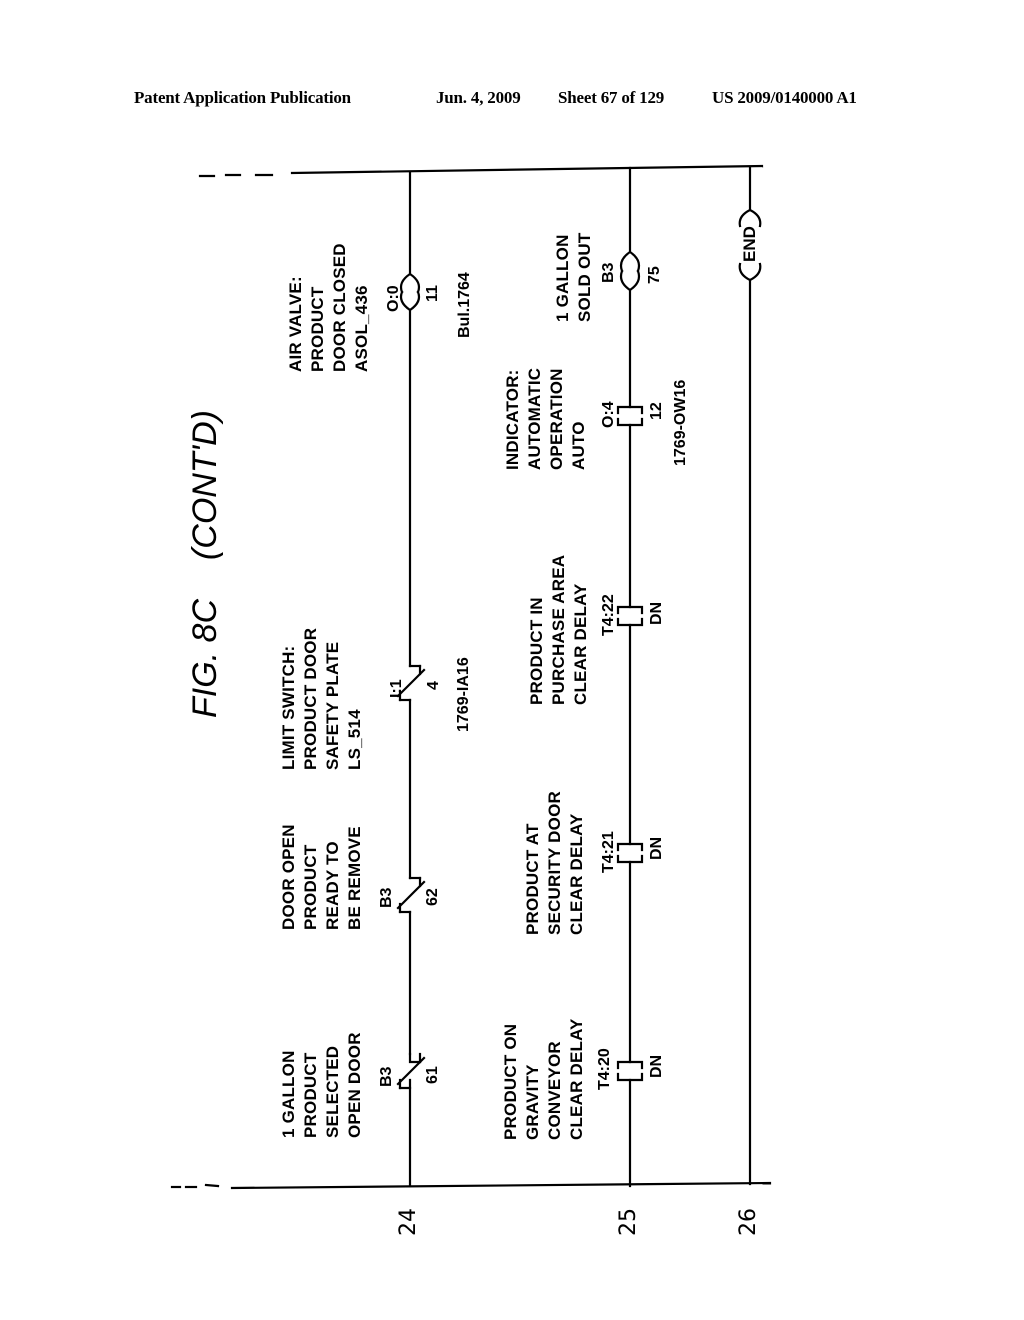 The height and width of the screenshot is (1320, 1024). Describe the element at coordinates (534, 418) in the screenshot. I see `label-line: AUTOMATIC` at that location.